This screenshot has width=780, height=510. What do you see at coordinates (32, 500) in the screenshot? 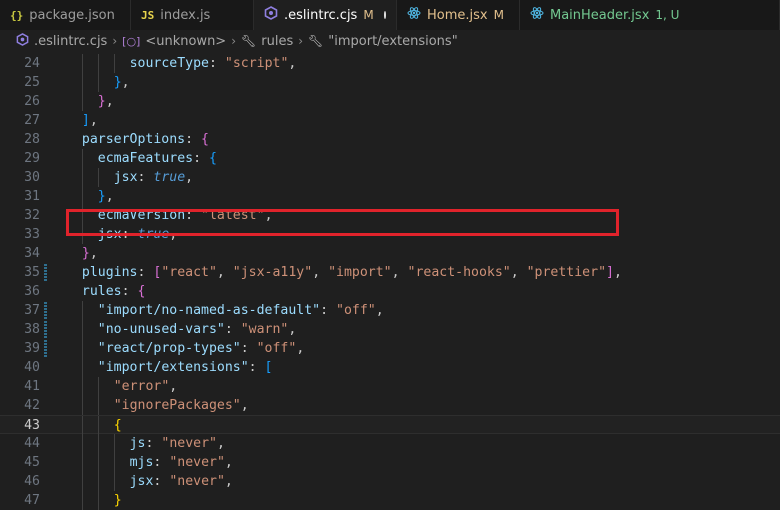
I see `line-number: 47` at bounding box center [32, 500].